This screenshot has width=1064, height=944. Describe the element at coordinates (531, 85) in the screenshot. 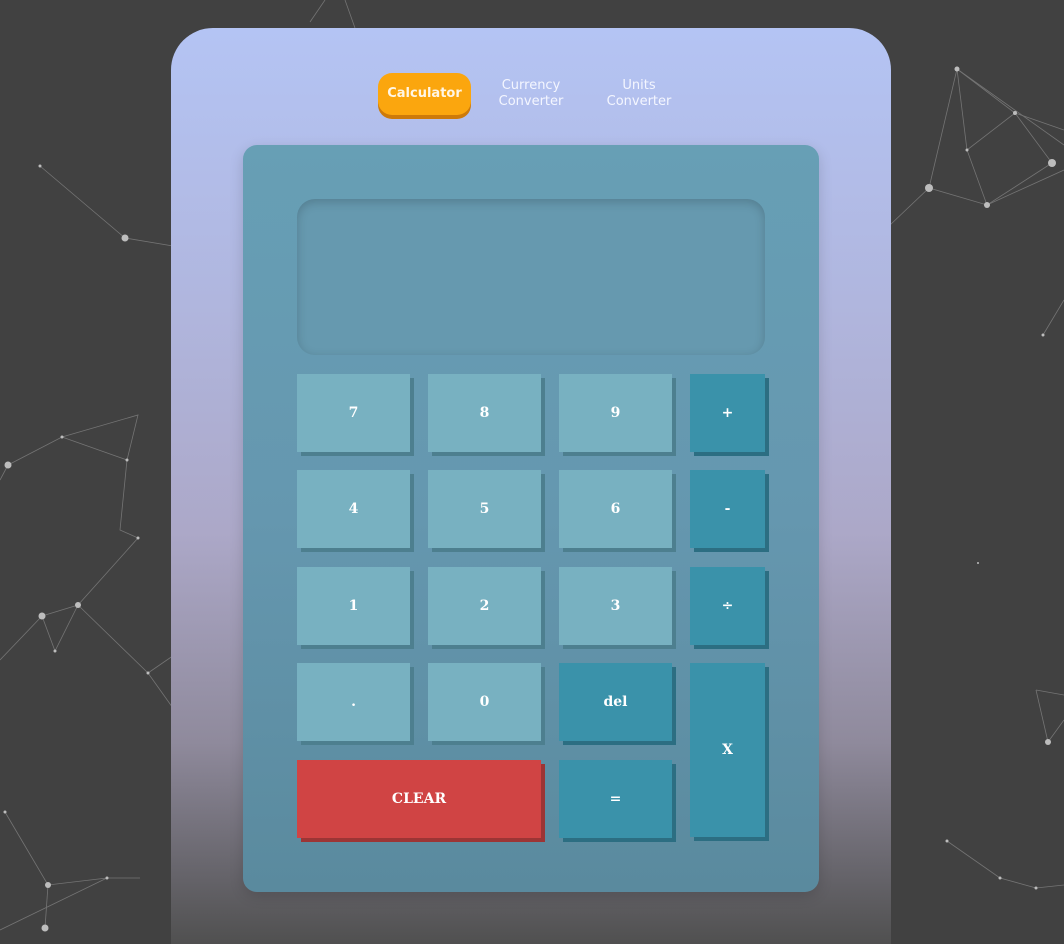

I see `tab-currency-line1: Currency` at that location.